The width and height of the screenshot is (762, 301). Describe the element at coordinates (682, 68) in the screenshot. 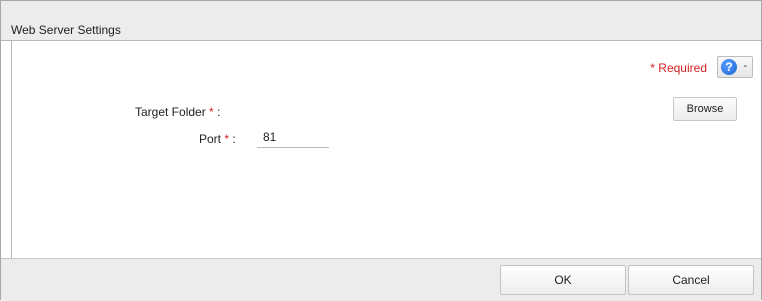

I see `required-label: Required` at that location.